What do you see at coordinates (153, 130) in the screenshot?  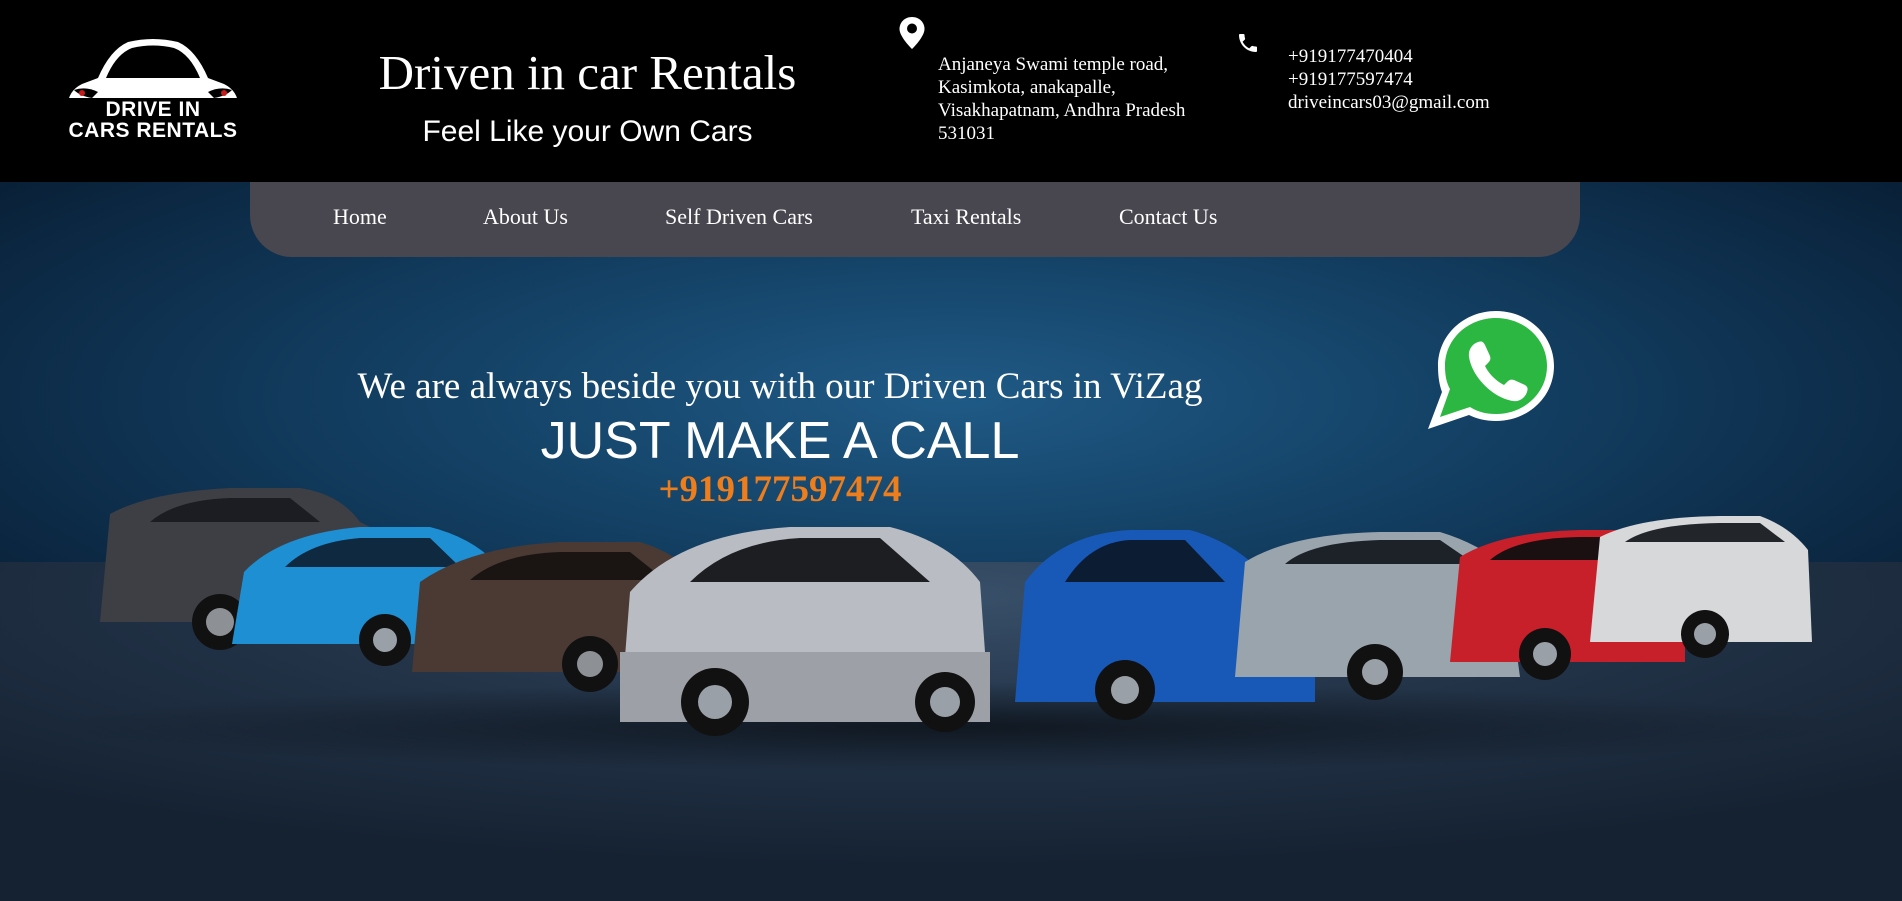 I see `logo-text-line2: CARS RENTALS` at bounding box center [153, 130].